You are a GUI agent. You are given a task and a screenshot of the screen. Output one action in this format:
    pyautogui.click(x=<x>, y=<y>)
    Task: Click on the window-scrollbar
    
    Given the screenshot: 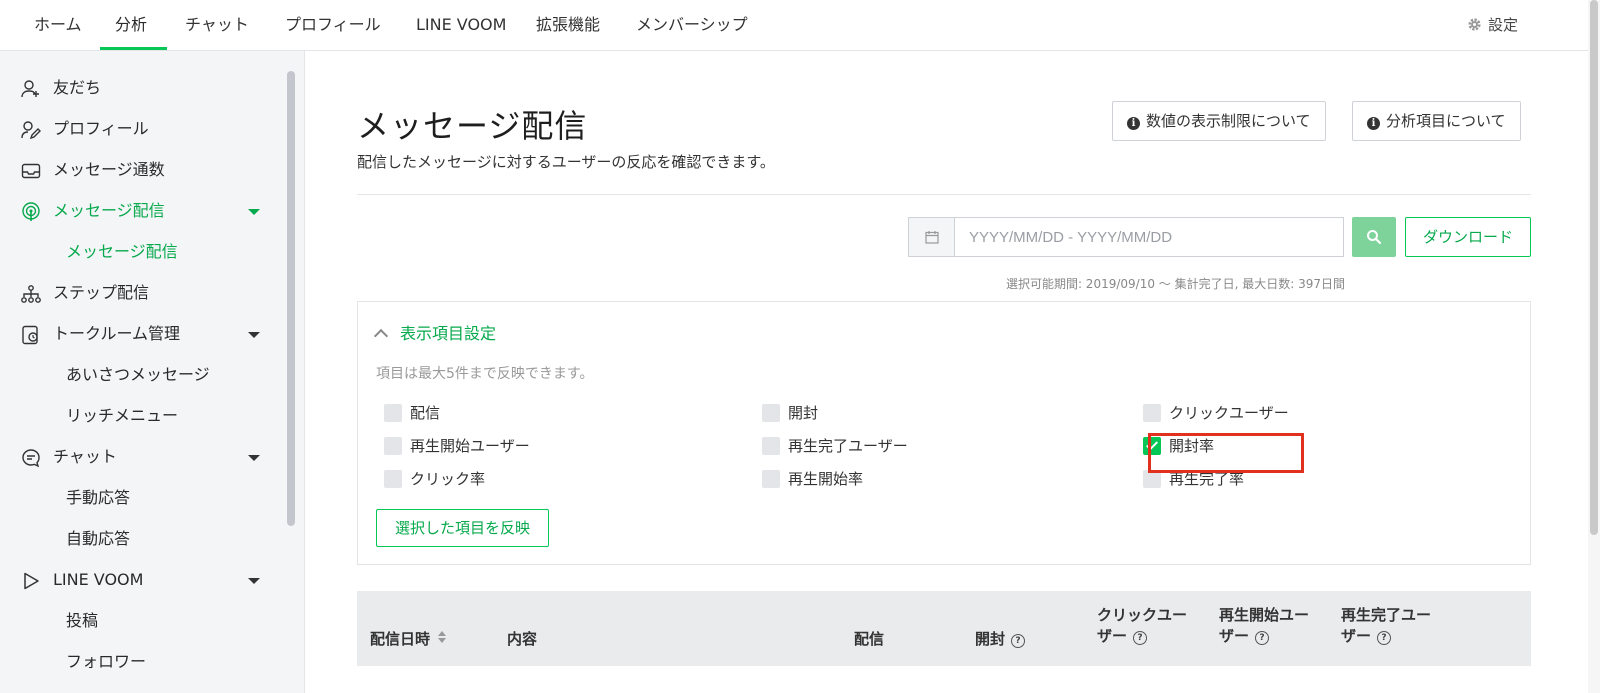 What is the action you would take?
    pyautogui.click(x=1594, y=346)
    